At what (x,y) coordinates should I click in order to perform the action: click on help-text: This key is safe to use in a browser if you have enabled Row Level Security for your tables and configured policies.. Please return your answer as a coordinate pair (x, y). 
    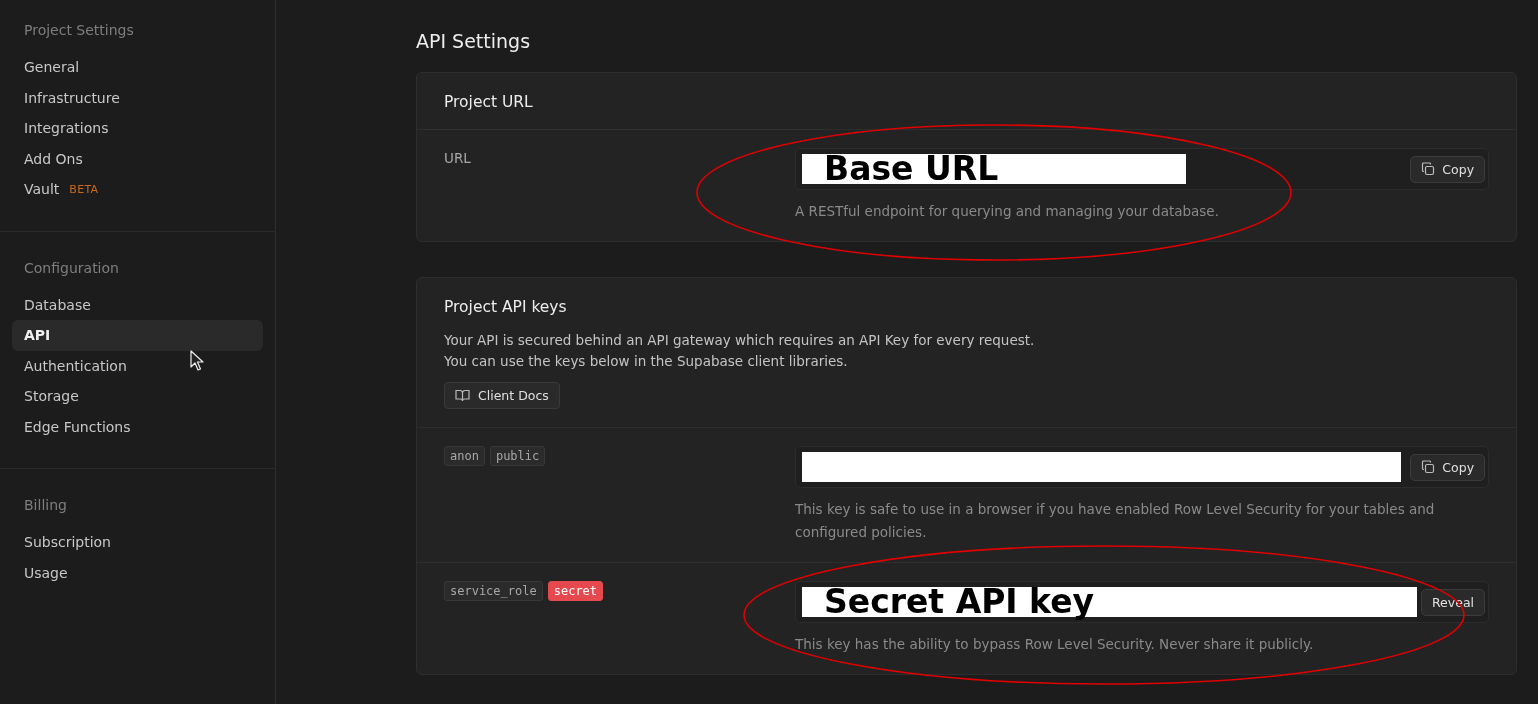
    Looking at the image, I should click on (1115, 521).